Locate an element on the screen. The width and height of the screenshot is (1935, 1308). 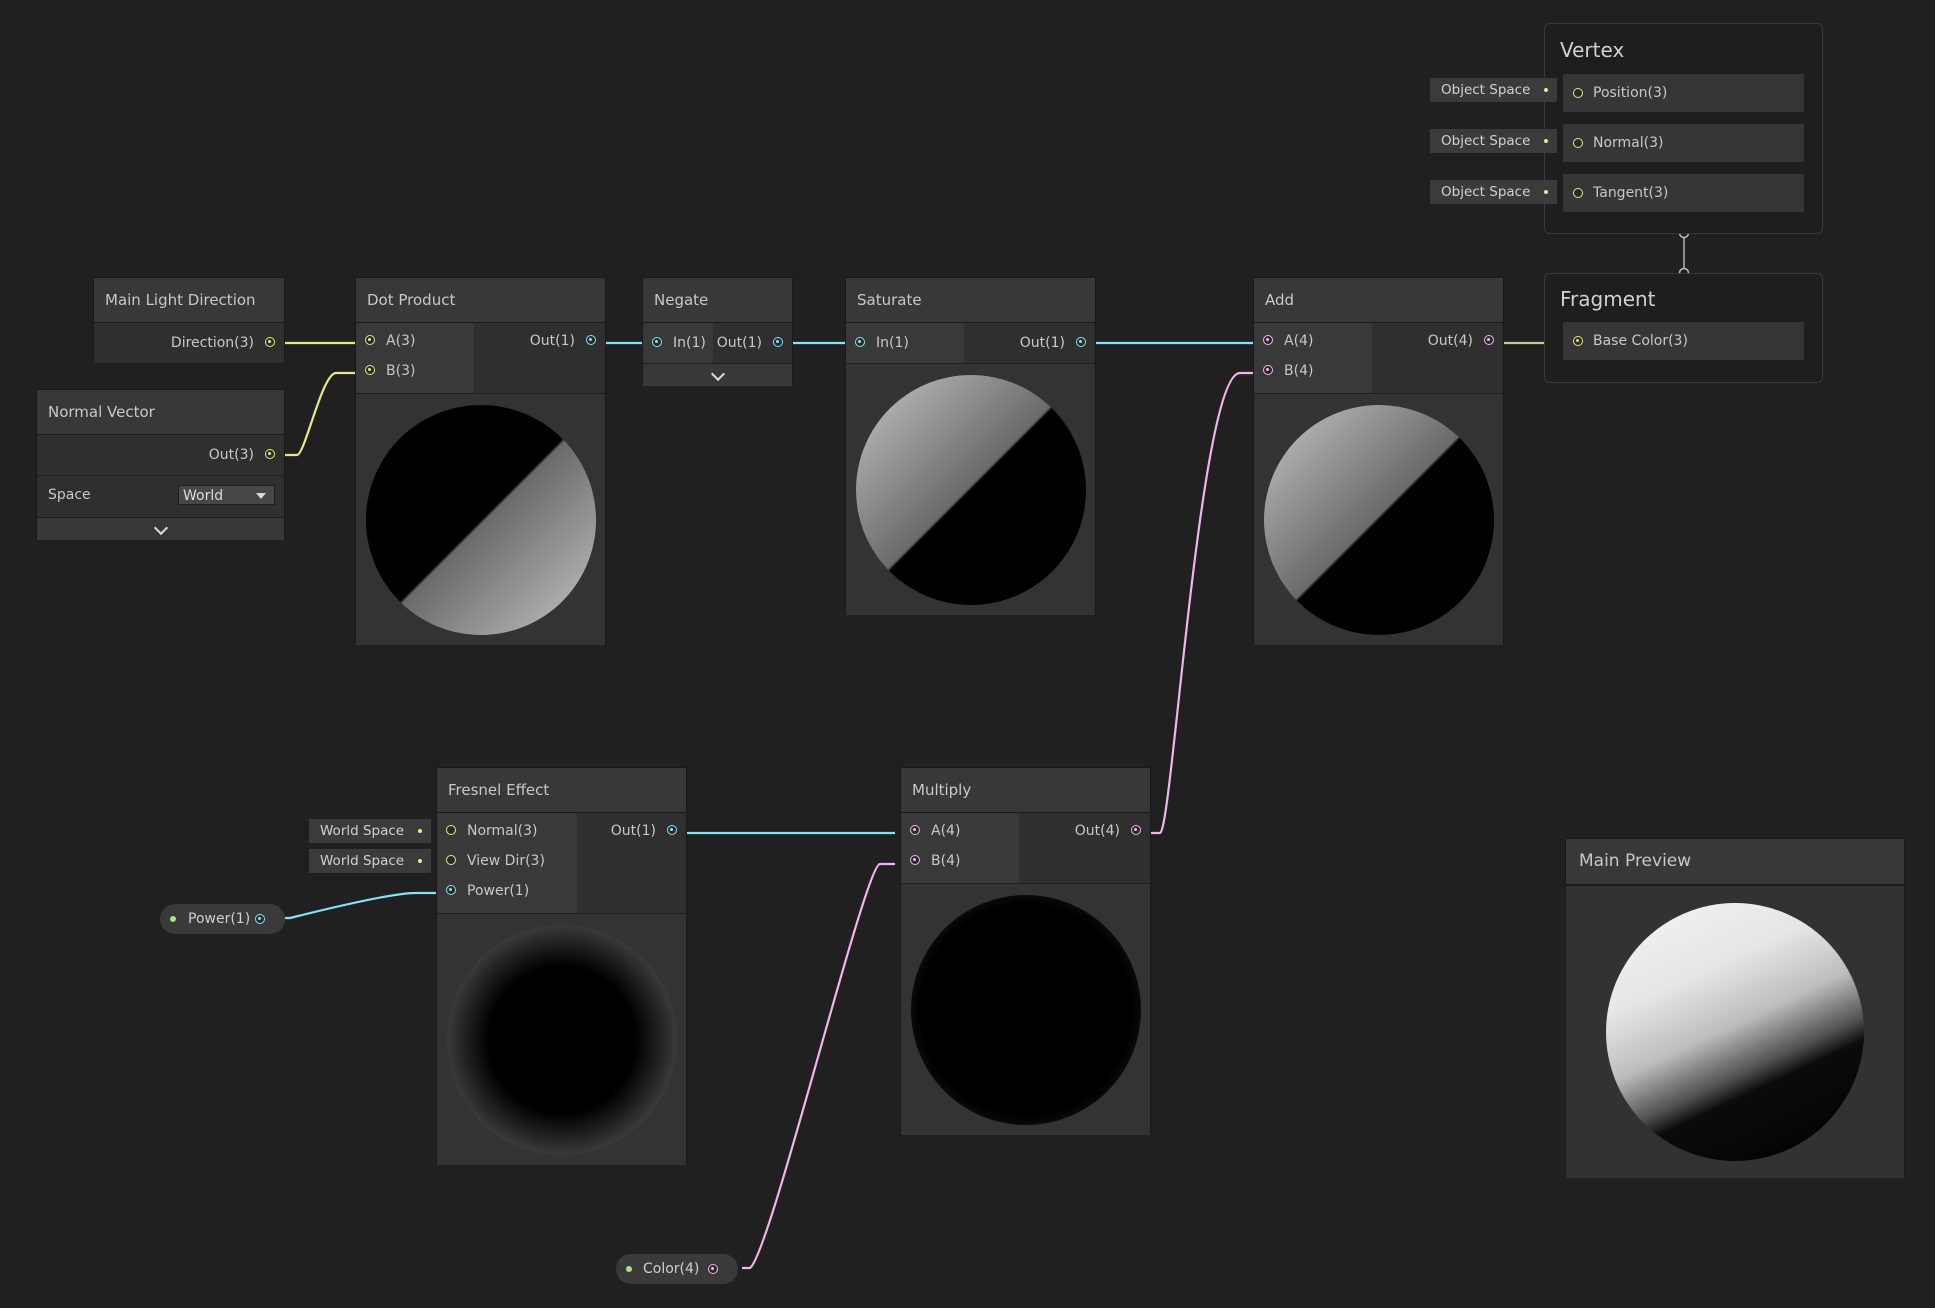
input-port-a: A(3) is located at coordinates (415, 341).